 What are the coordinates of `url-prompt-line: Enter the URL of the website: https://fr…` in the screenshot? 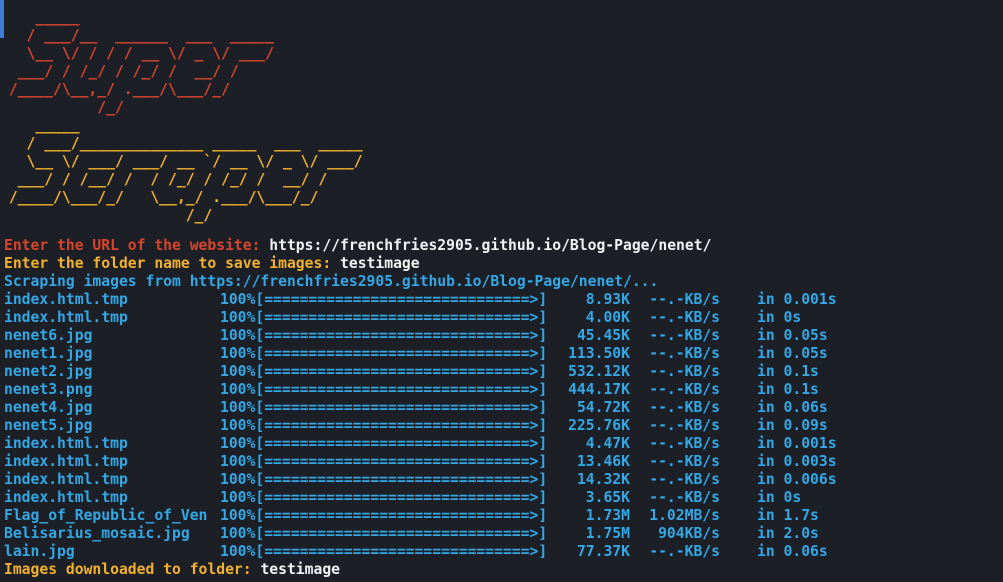 It's located at (420, 246).